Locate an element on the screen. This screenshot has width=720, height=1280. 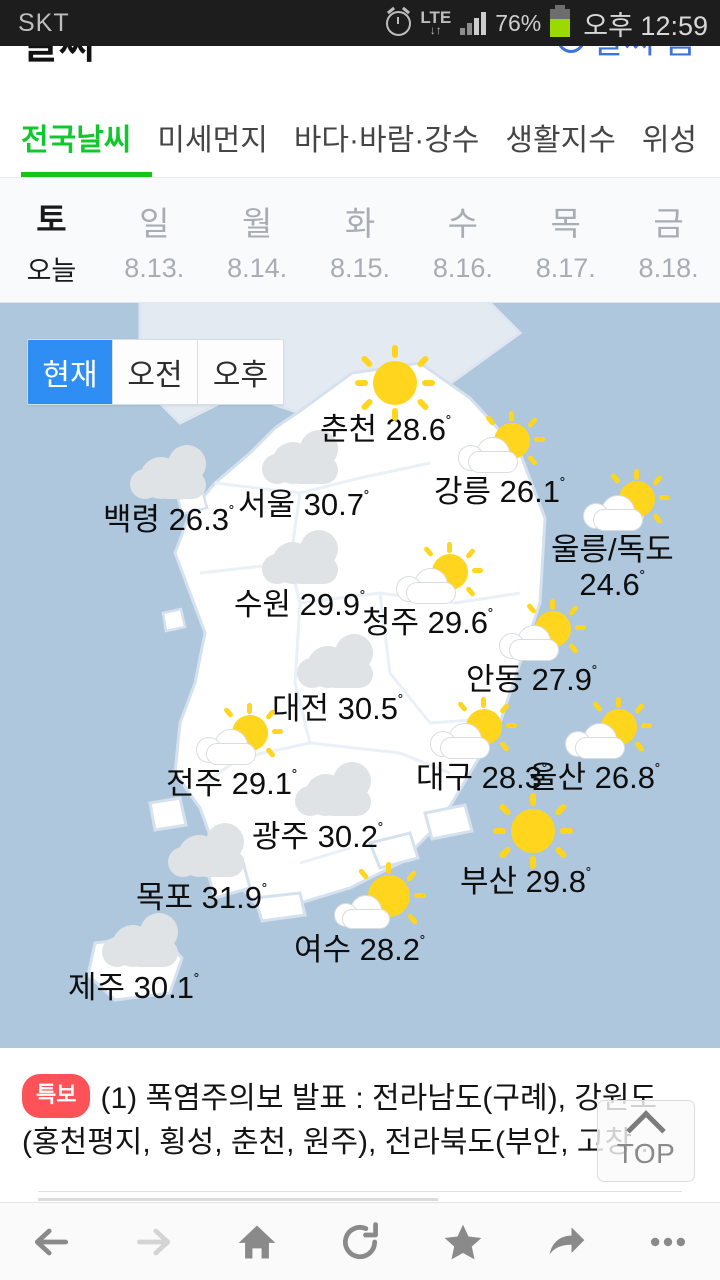
more-dots-icon is located at coordinates (668, 1241).